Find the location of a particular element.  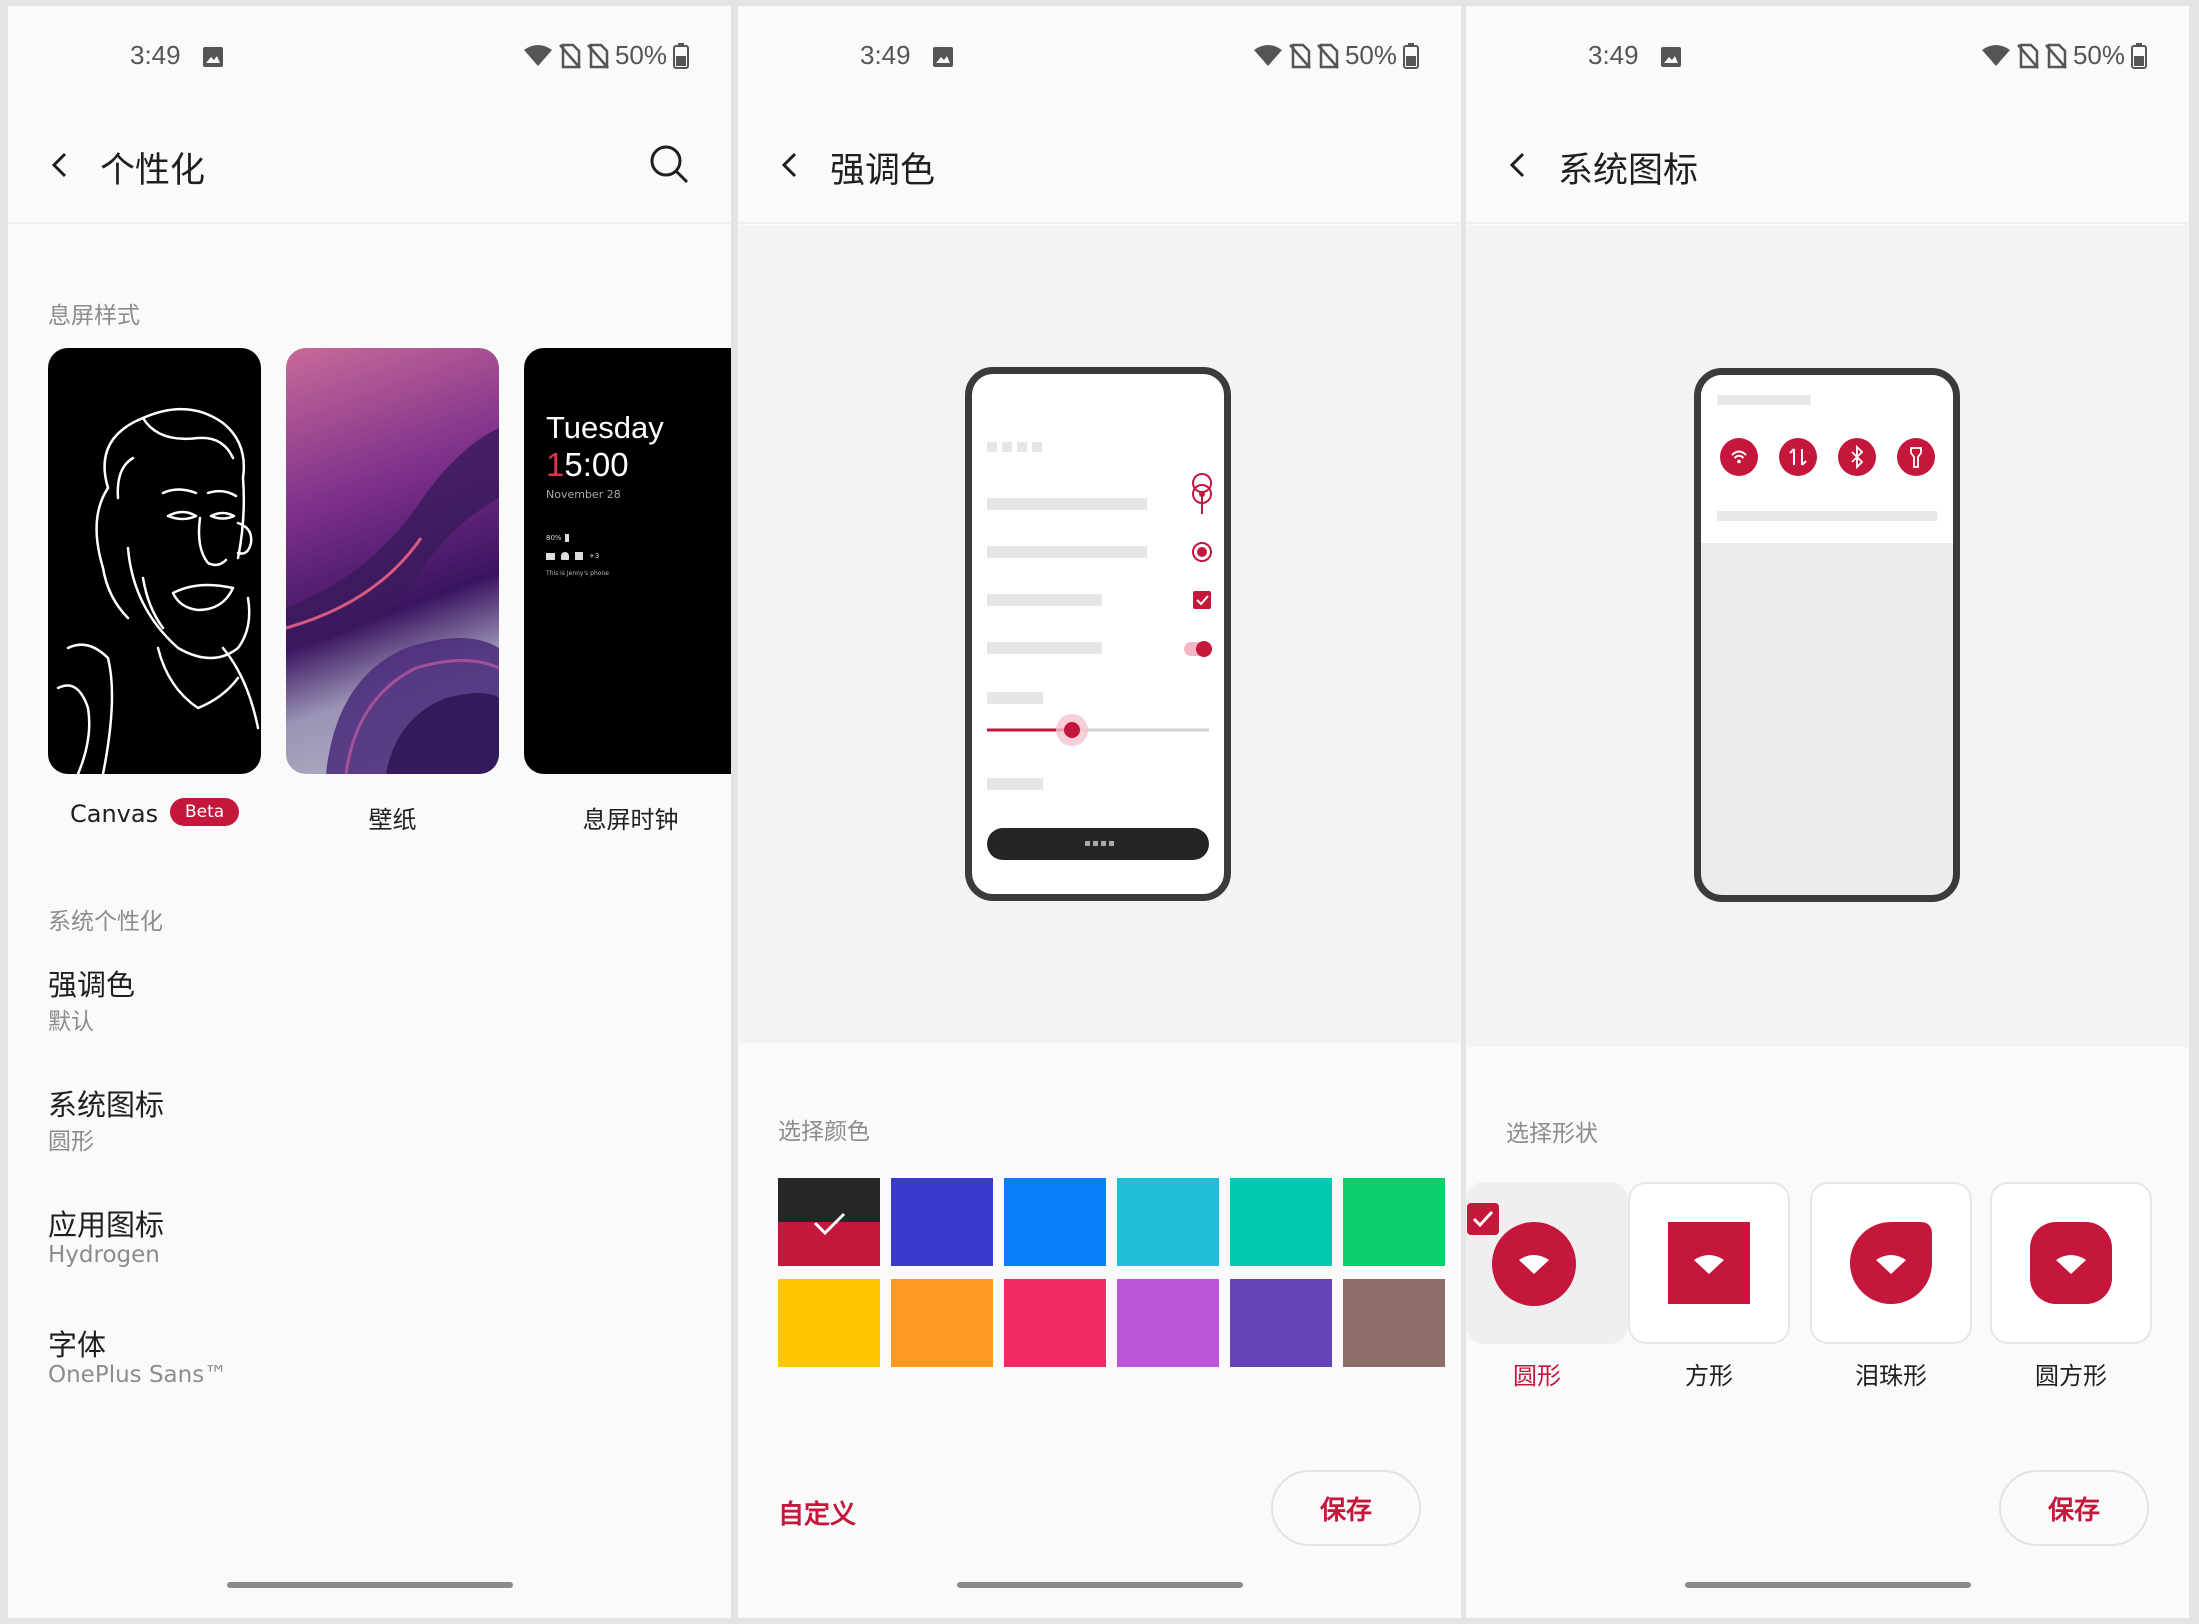

shape-option-squircle is located at coordinates (2071, 1263).